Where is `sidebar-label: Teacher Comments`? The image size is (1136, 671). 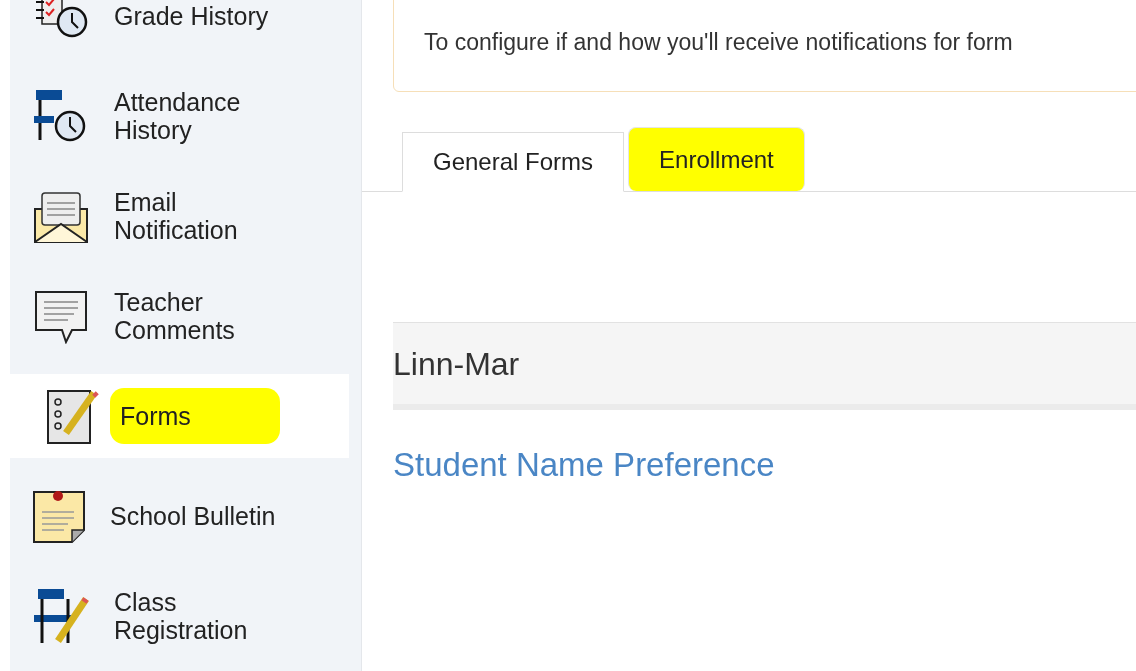 sidebar-label: Teacher Comments is located at coordinates (175, 316).